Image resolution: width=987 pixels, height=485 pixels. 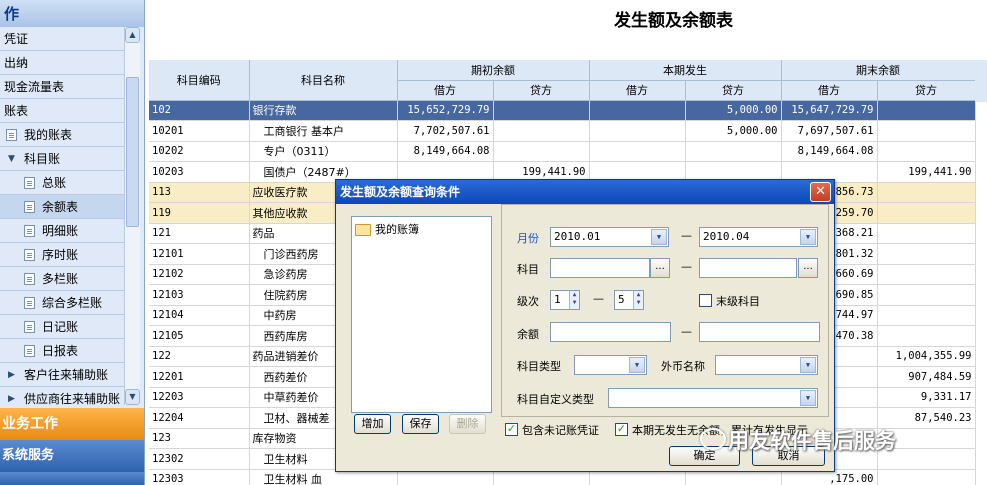 I want to click on include-unposted-label: 包含未记账凭证, so click(x=560, y=430).